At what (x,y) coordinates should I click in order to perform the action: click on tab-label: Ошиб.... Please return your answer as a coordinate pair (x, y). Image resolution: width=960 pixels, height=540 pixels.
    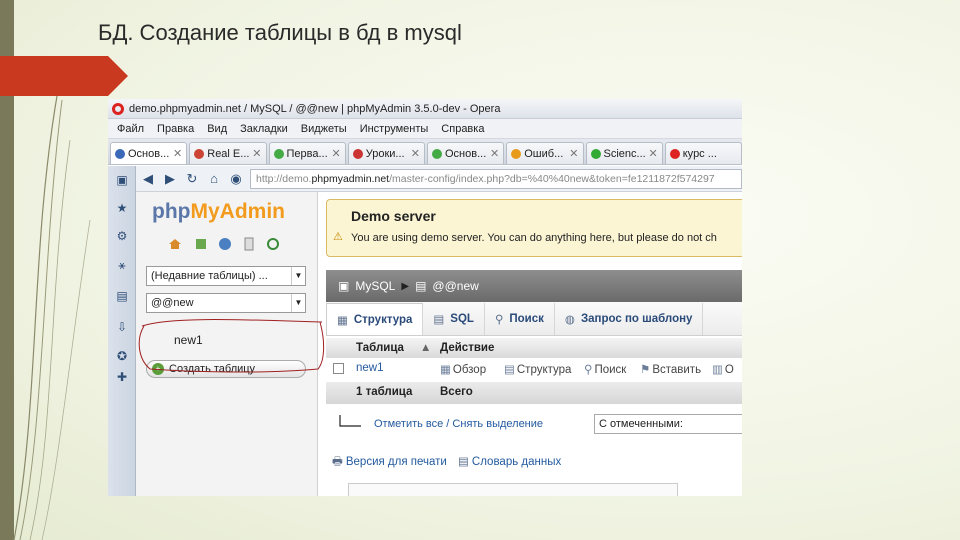
    Looking at the image, I should click on (544, 153).